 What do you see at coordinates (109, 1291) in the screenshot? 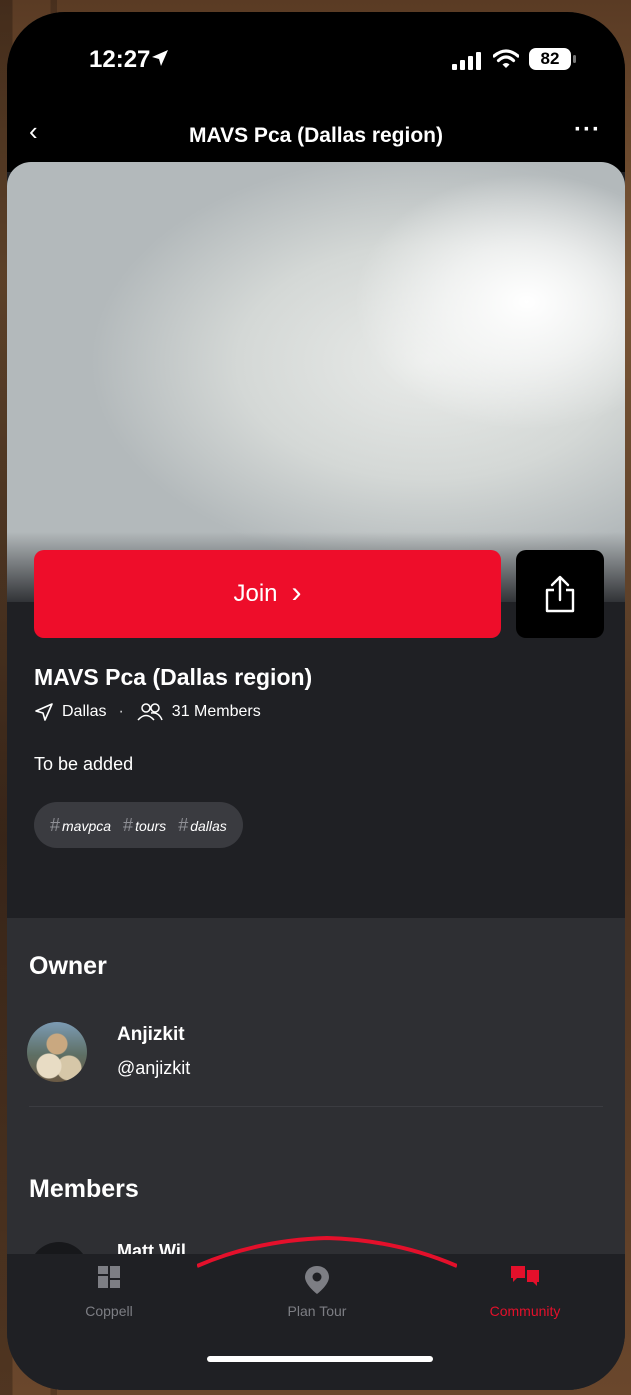
I see `tab-coppell: Coppell` at bounding box center [109, 1291].